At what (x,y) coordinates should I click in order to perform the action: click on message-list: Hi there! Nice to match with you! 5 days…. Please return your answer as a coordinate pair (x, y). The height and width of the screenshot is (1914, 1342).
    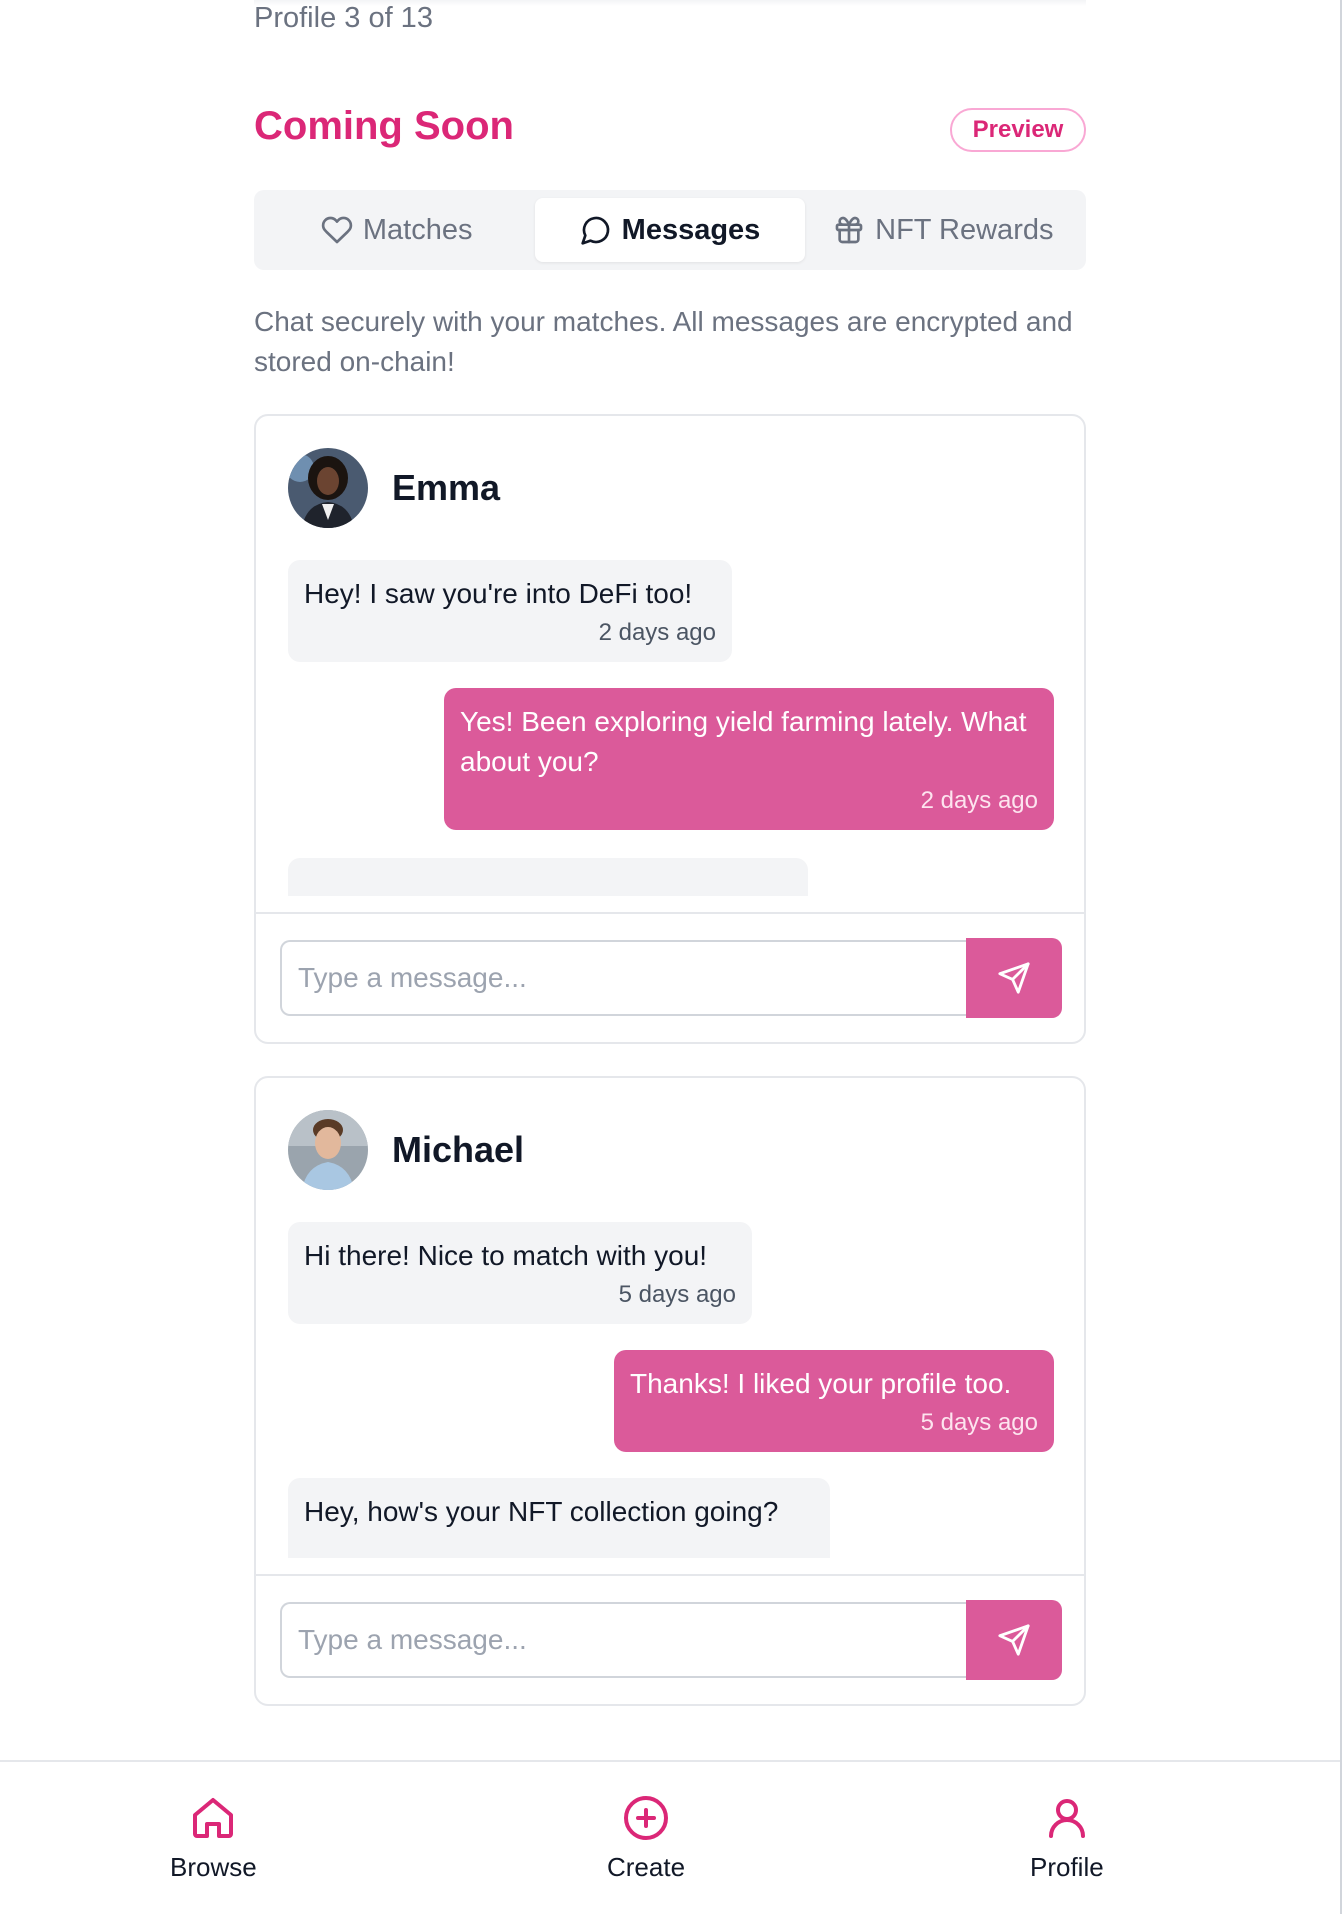
    Looking at the image, I should click on (671, 1390).